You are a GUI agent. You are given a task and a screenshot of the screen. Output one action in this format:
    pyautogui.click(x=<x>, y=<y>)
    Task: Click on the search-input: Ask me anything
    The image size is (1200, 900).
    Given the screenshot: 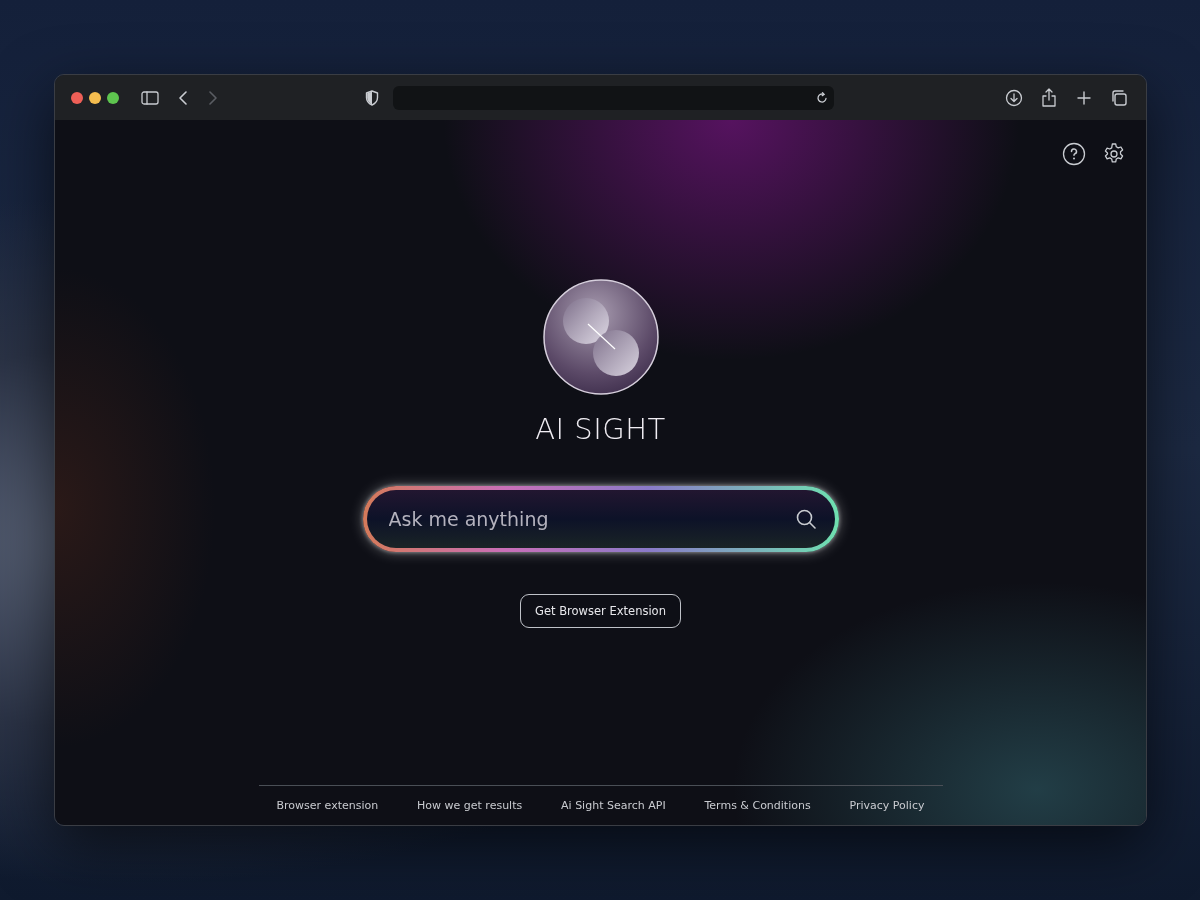 What is the action you would take?
    pyautogui.click(x=590, y=519)
    